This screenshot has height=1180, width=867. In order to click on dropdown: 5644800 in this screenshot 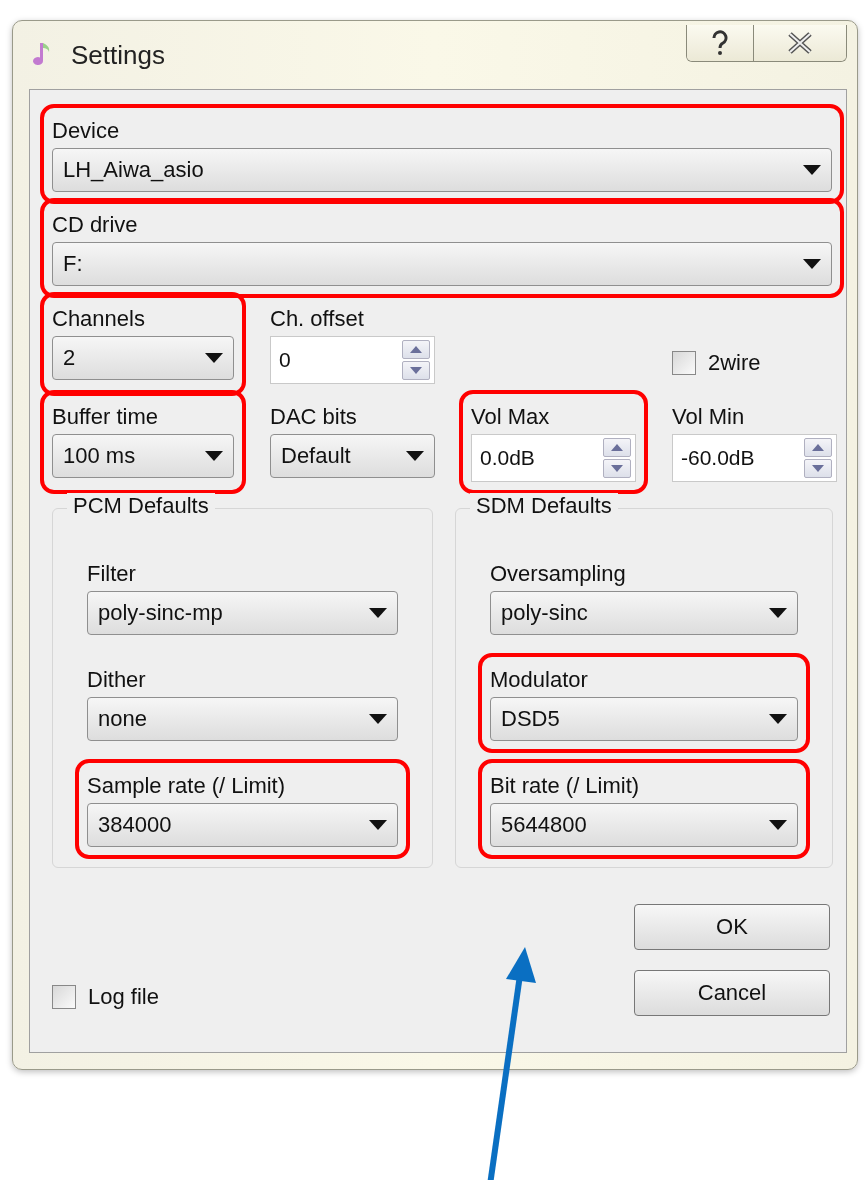, I will do `click(644, 825)`.